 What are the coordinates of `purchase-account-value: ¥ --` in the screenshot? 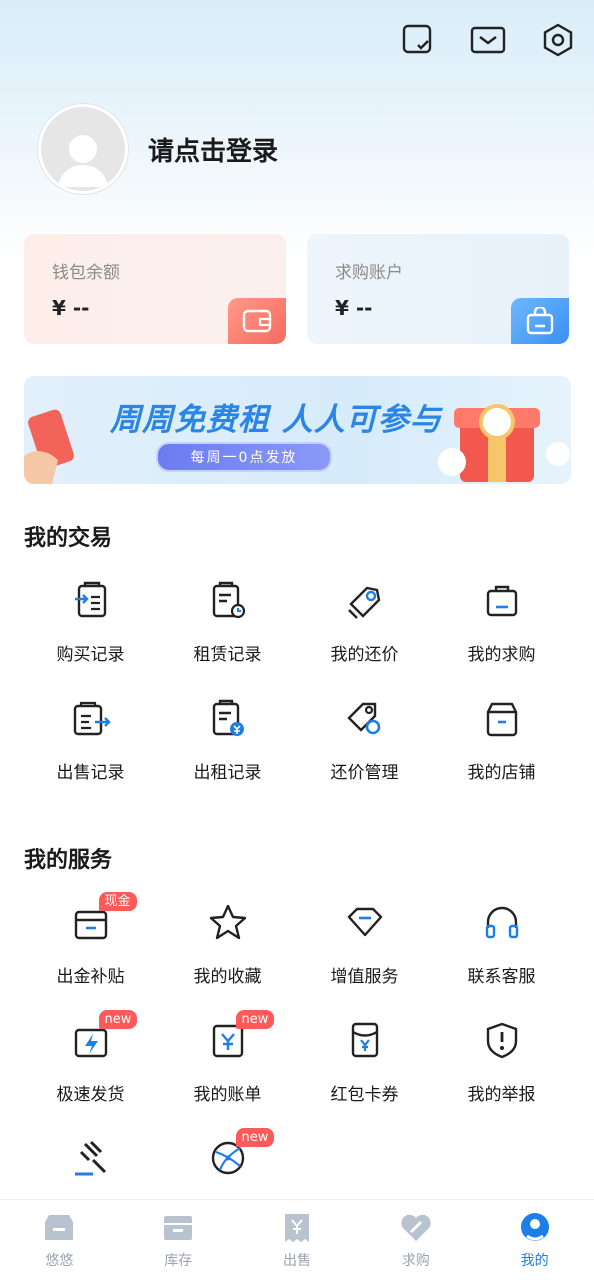 It's located at (354, 308).